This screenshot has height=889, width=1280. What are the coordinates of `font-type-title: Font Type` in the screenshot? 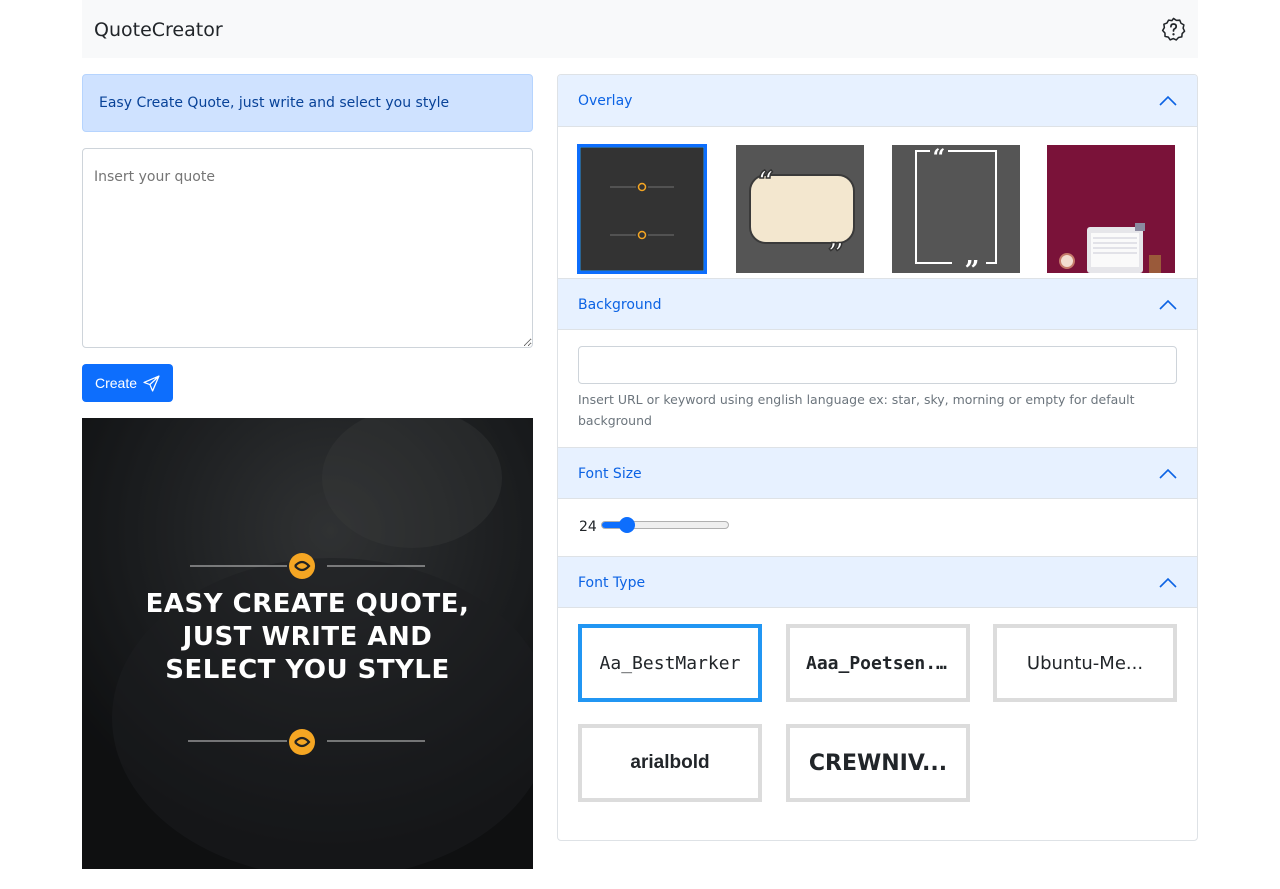 It's located at (612, 583).